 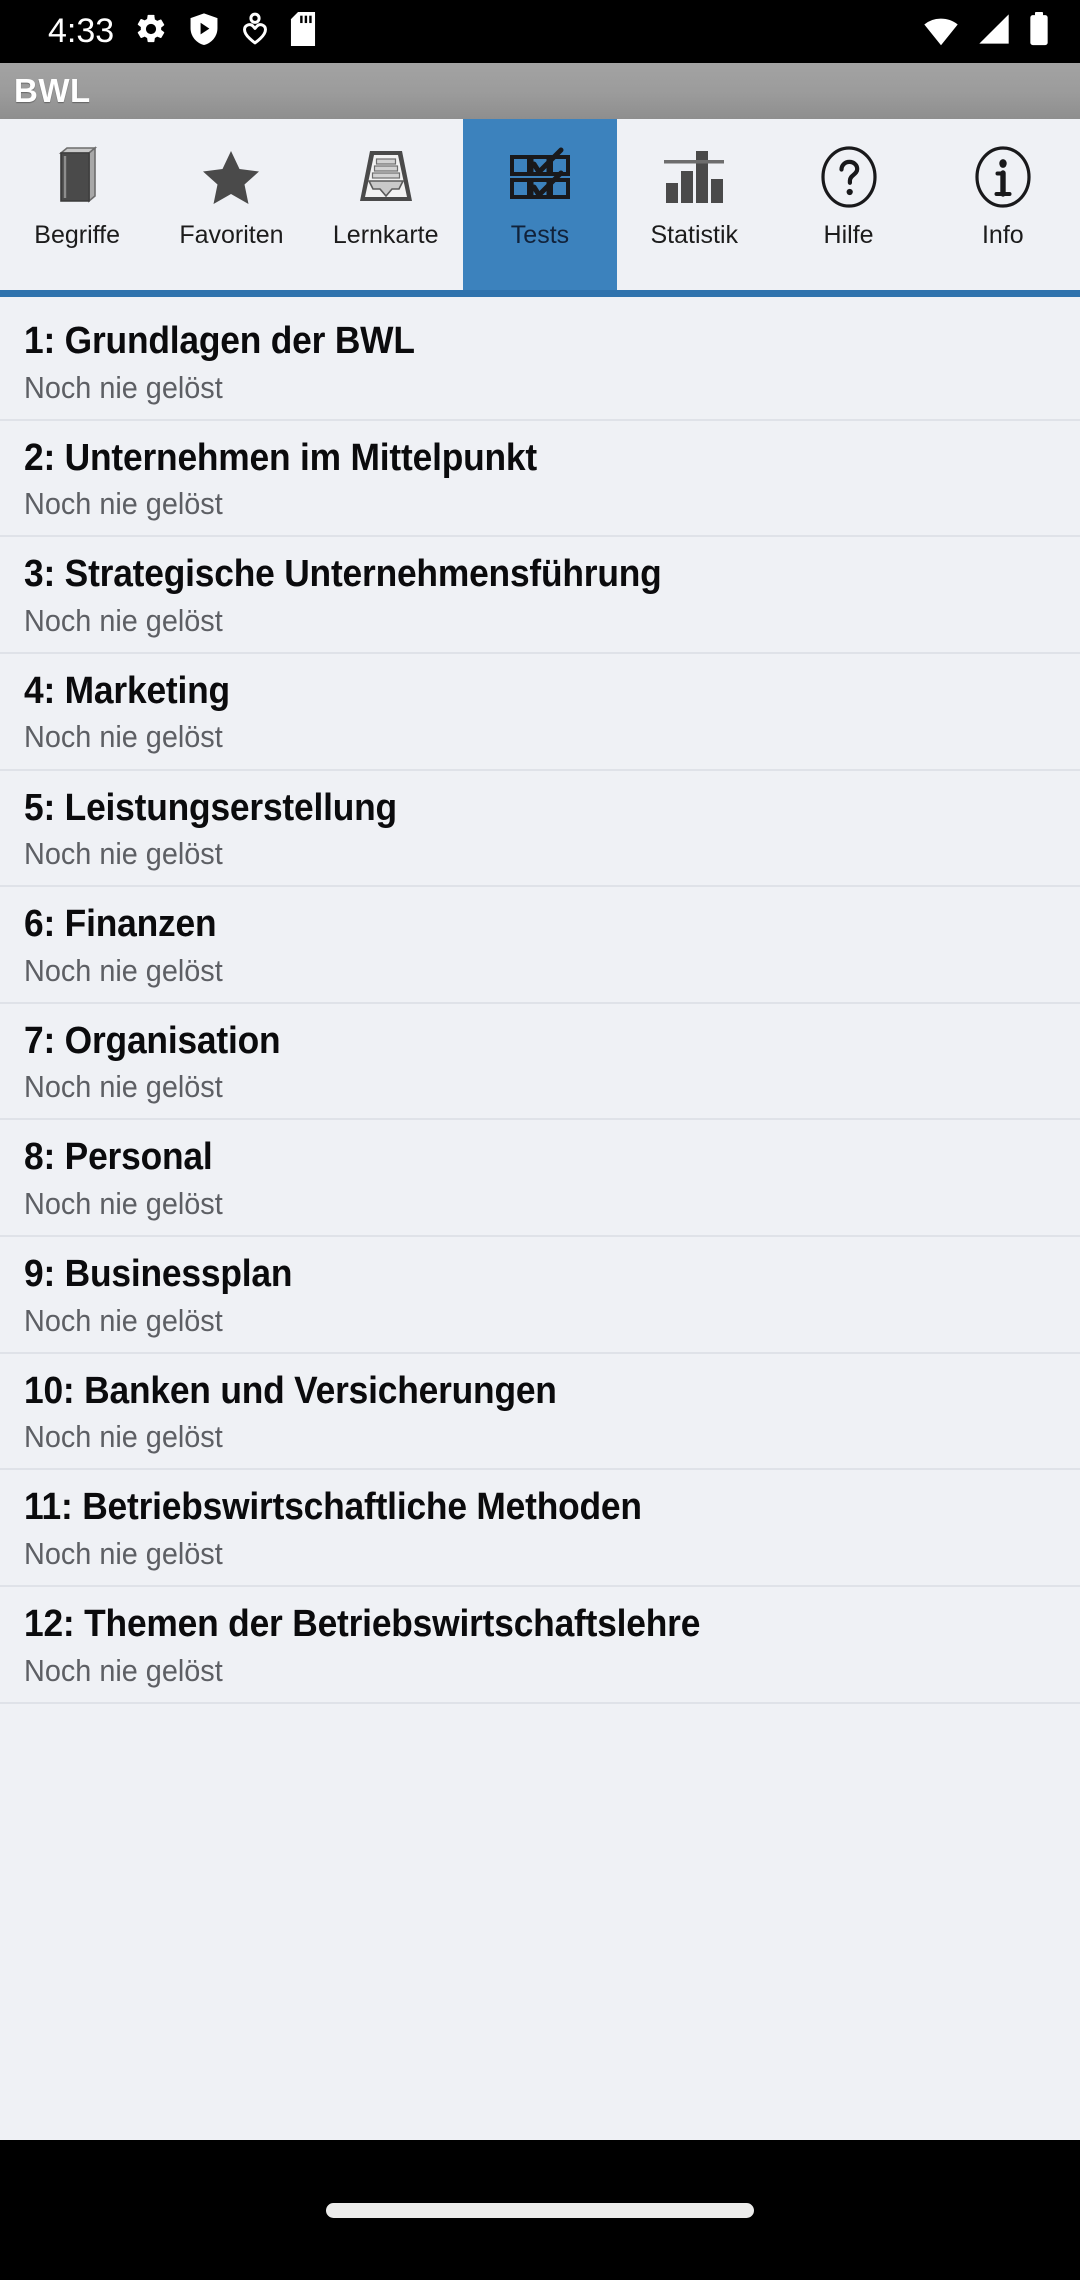 I want to click on status-bar-right, so click(x=986, y=31).